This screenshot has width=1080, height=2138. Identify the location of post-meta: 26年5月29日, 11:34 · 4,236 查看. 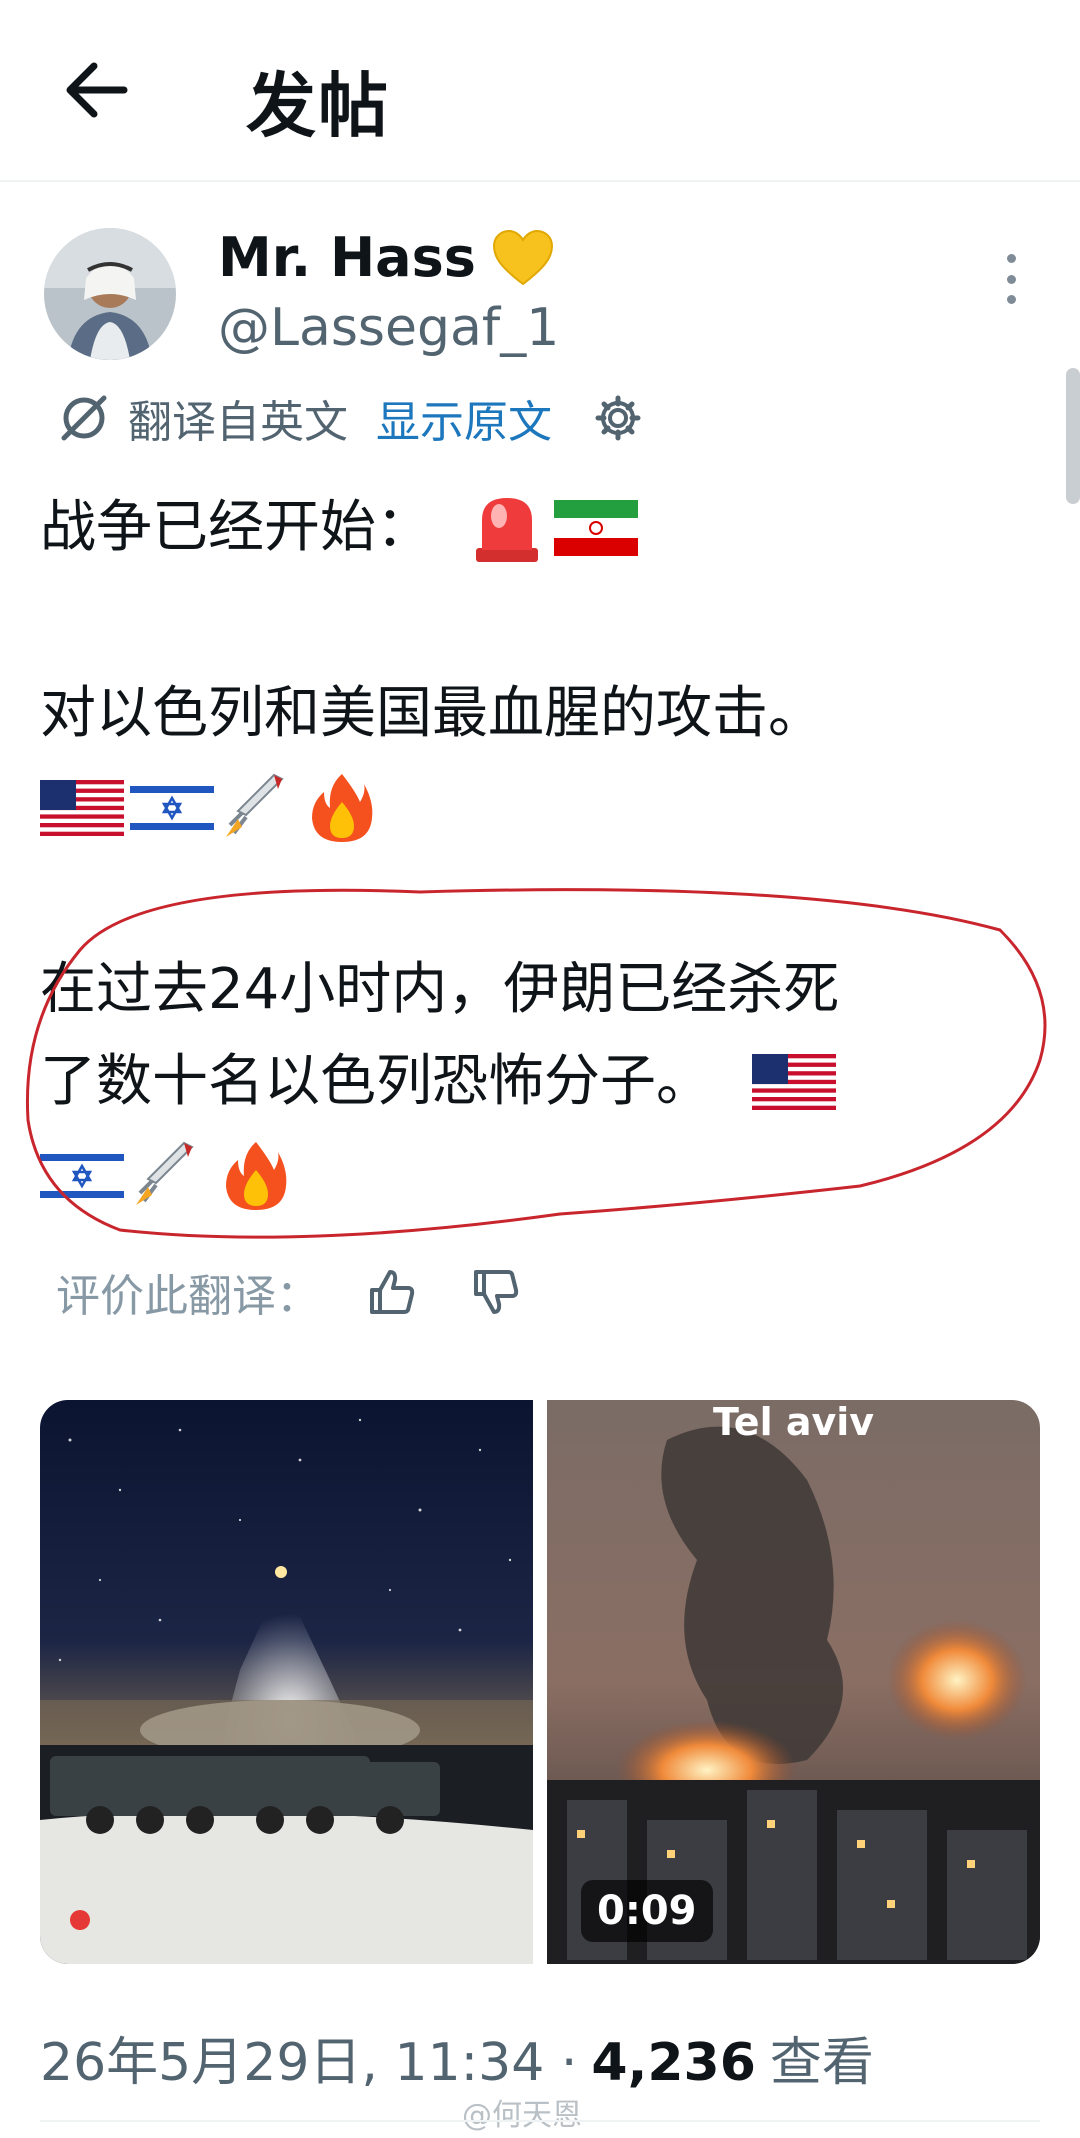
(457, 2057).